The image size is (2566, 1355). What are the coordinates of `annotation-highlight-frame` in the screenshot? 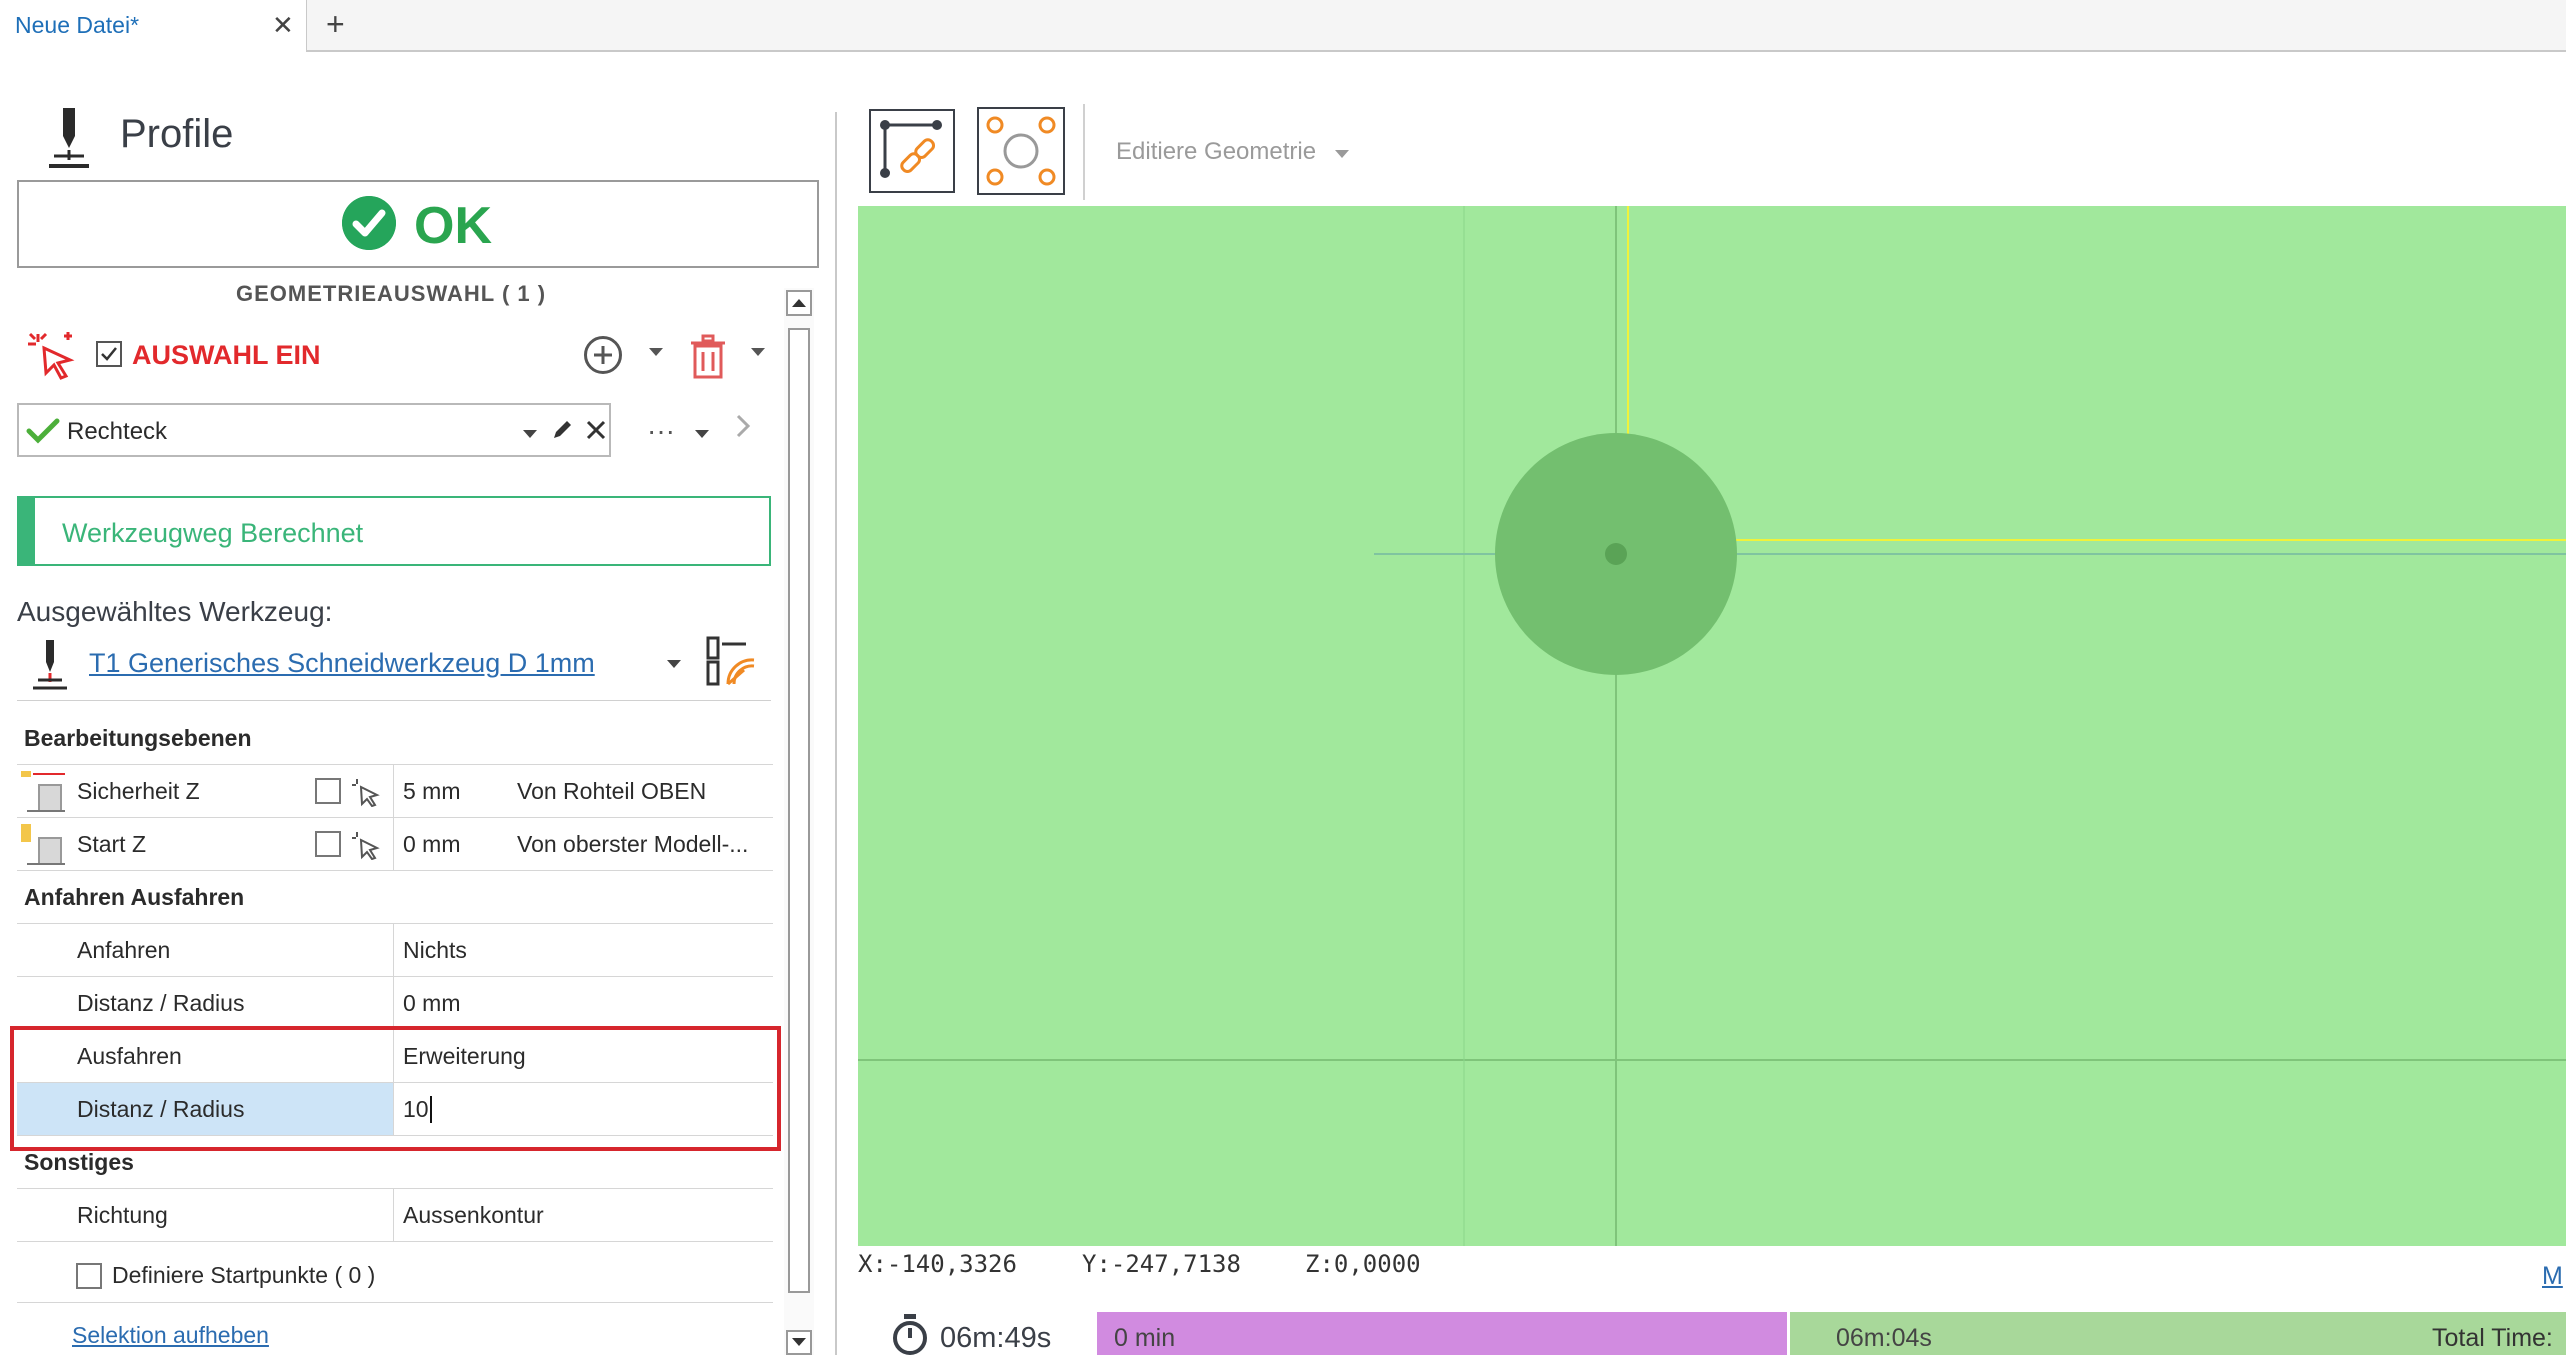 It's located at (395, 1088).